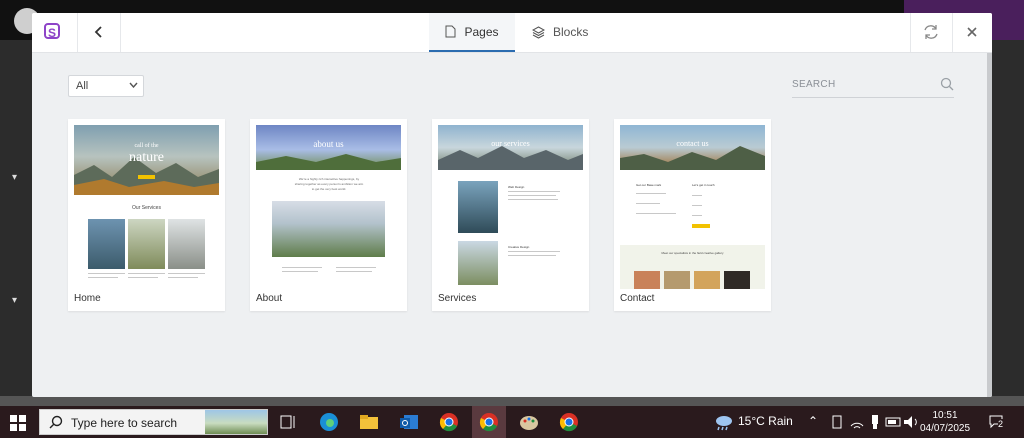 The height and width of the screenshot is (438, 1024). What do you see at coordinates (723, 422) in the screenshot?
I see `rain-cloud-icon` at bounding box center [723, 422].